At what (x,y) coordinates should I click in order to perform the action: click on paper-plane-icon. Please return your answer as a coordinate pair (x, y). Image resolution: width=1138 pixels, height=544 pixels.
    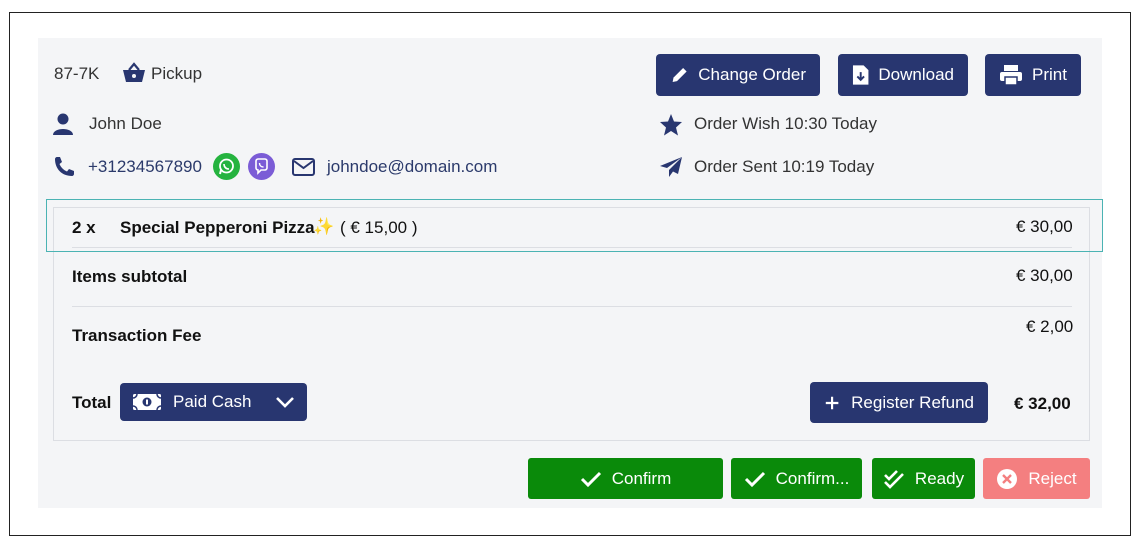
    Looking at the image, I should click on (671, 167).